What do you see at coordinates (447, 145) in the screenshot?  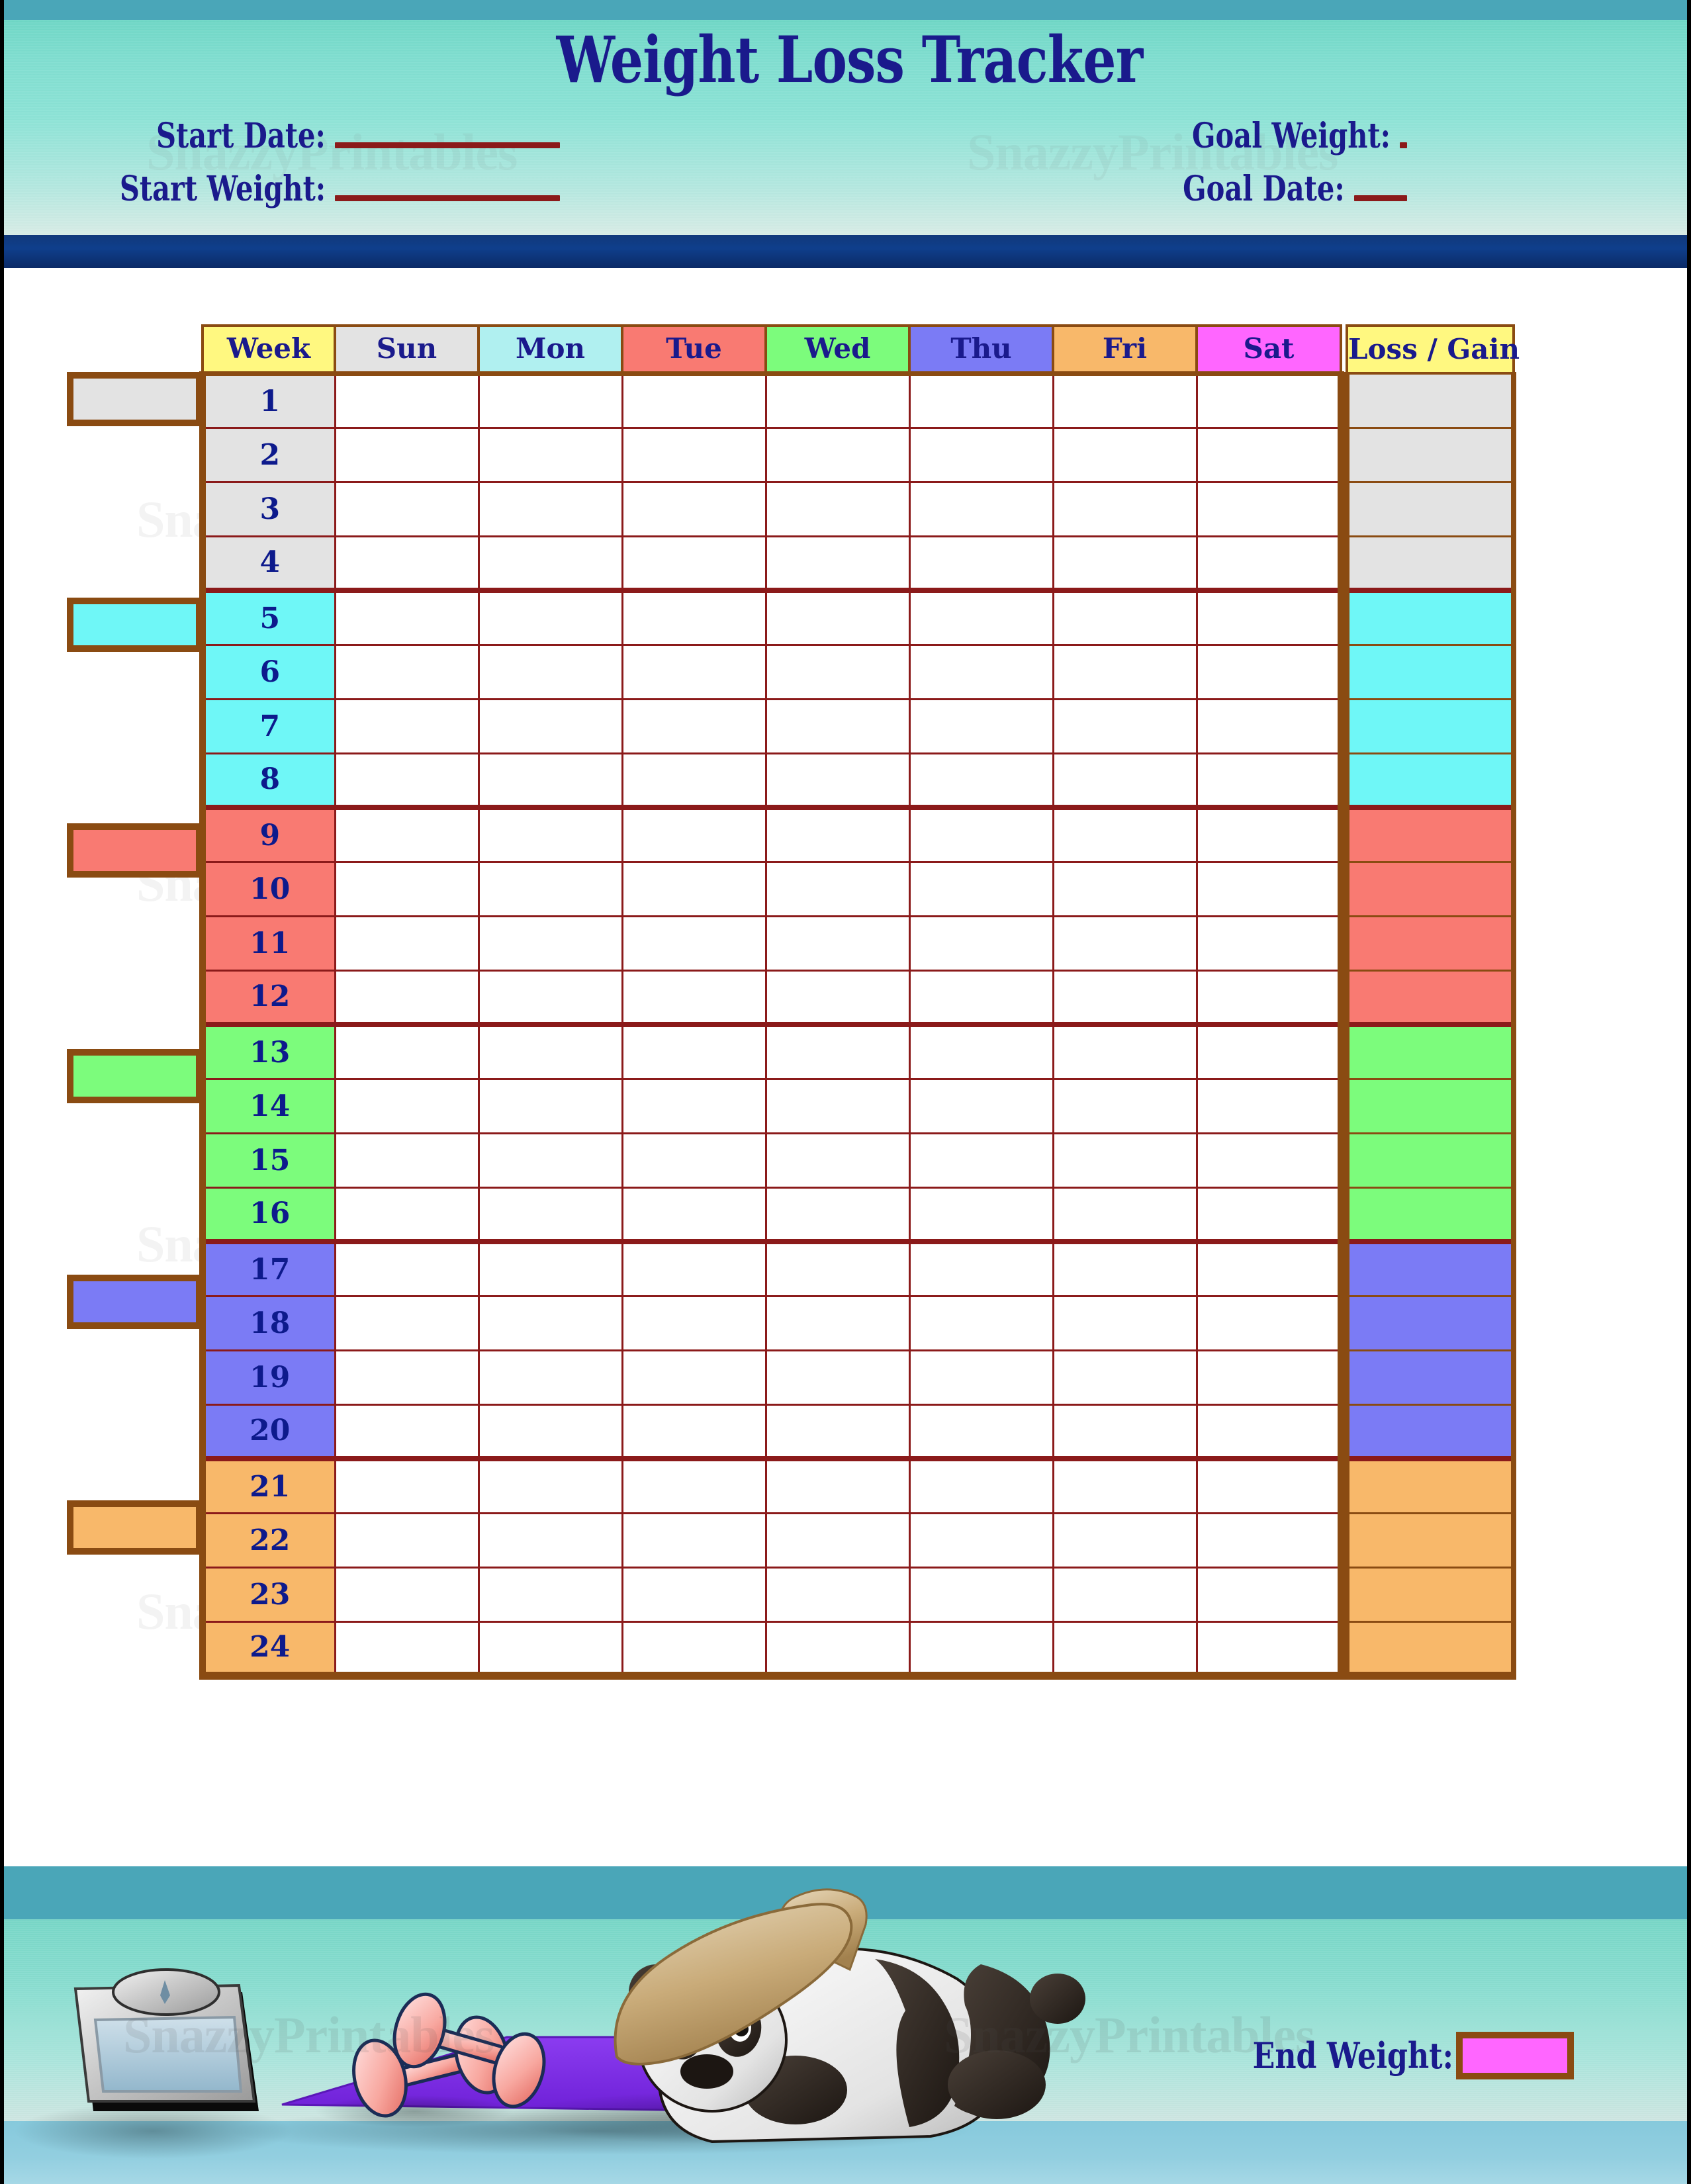 I see `start-date-writeline` at bounding box center [447, 145].